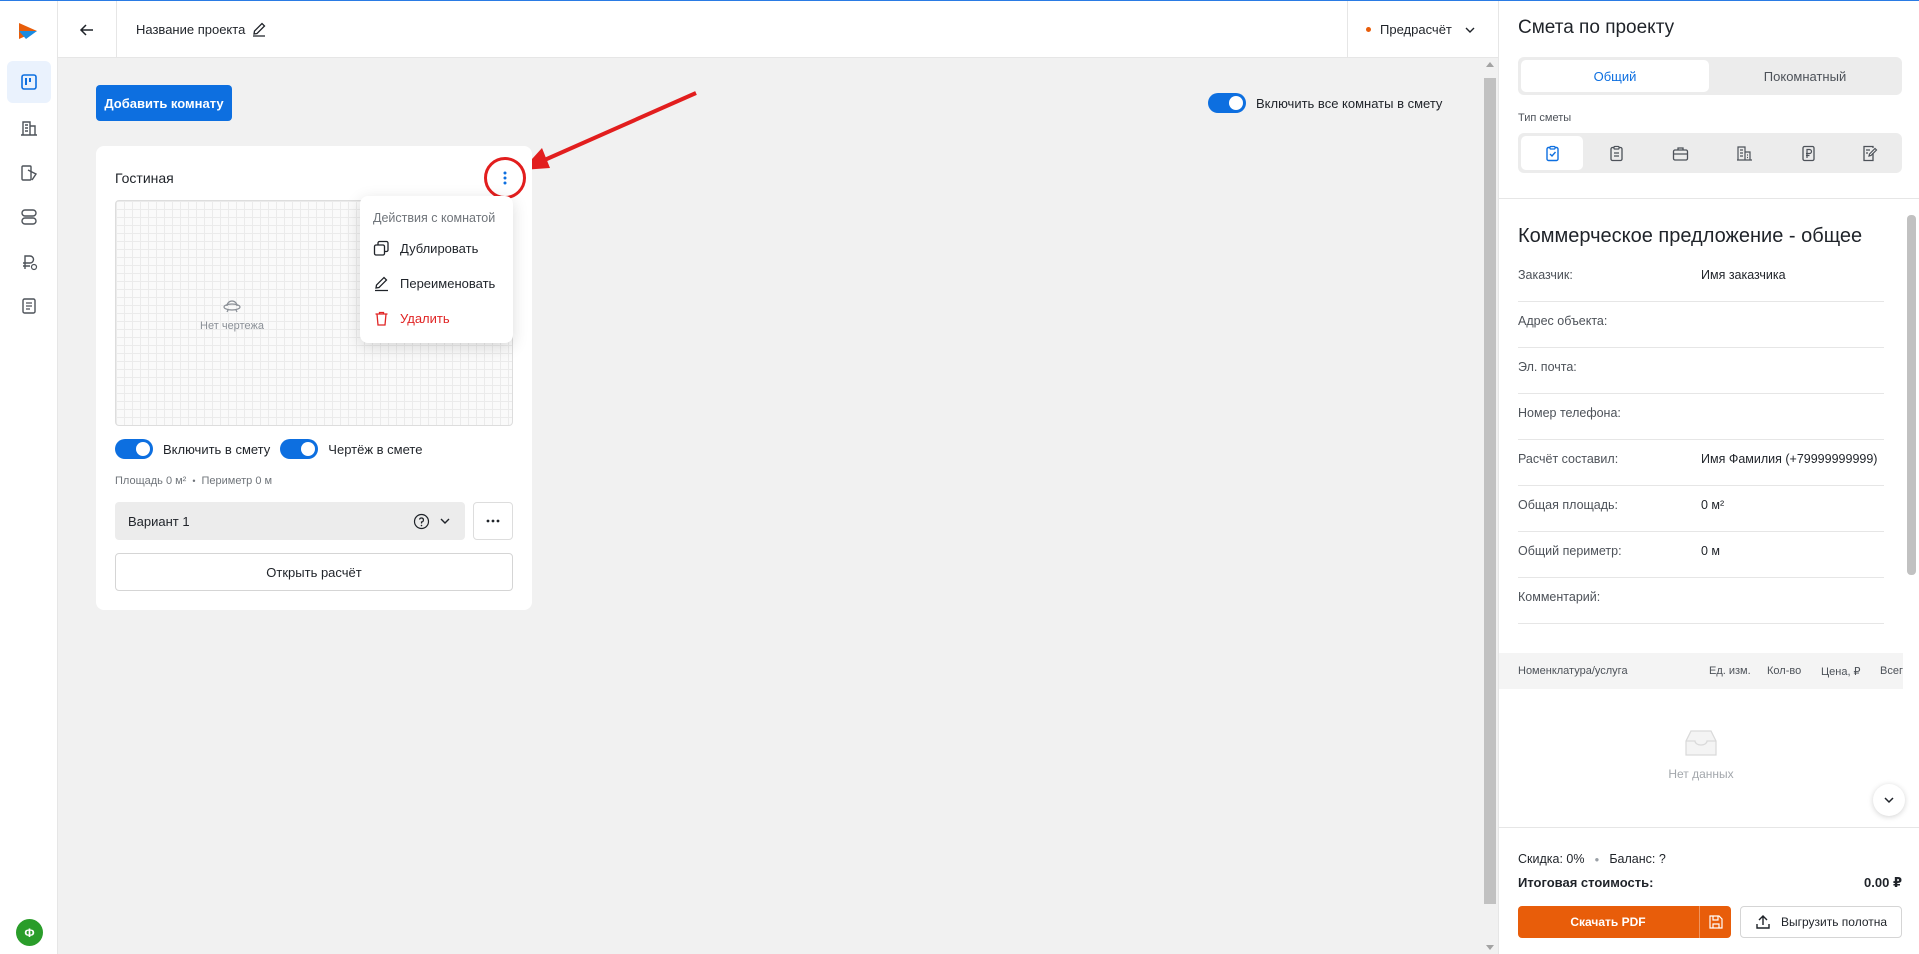 This screenshot has height=954, width=1919. I want to click on type-ruble-doc-icon, so click(1808, 153).